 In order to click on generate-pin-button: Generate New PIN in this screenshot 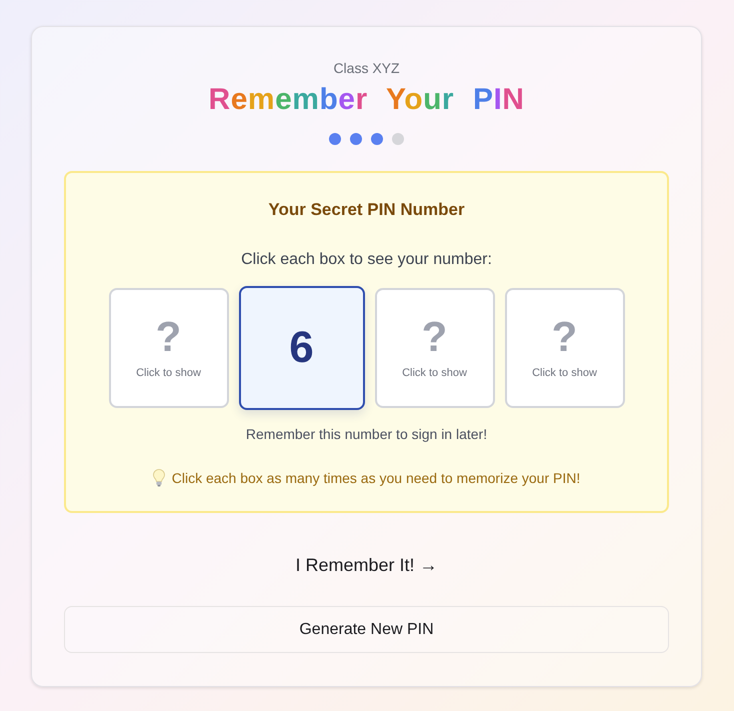, I will do `click(366, 629)`.